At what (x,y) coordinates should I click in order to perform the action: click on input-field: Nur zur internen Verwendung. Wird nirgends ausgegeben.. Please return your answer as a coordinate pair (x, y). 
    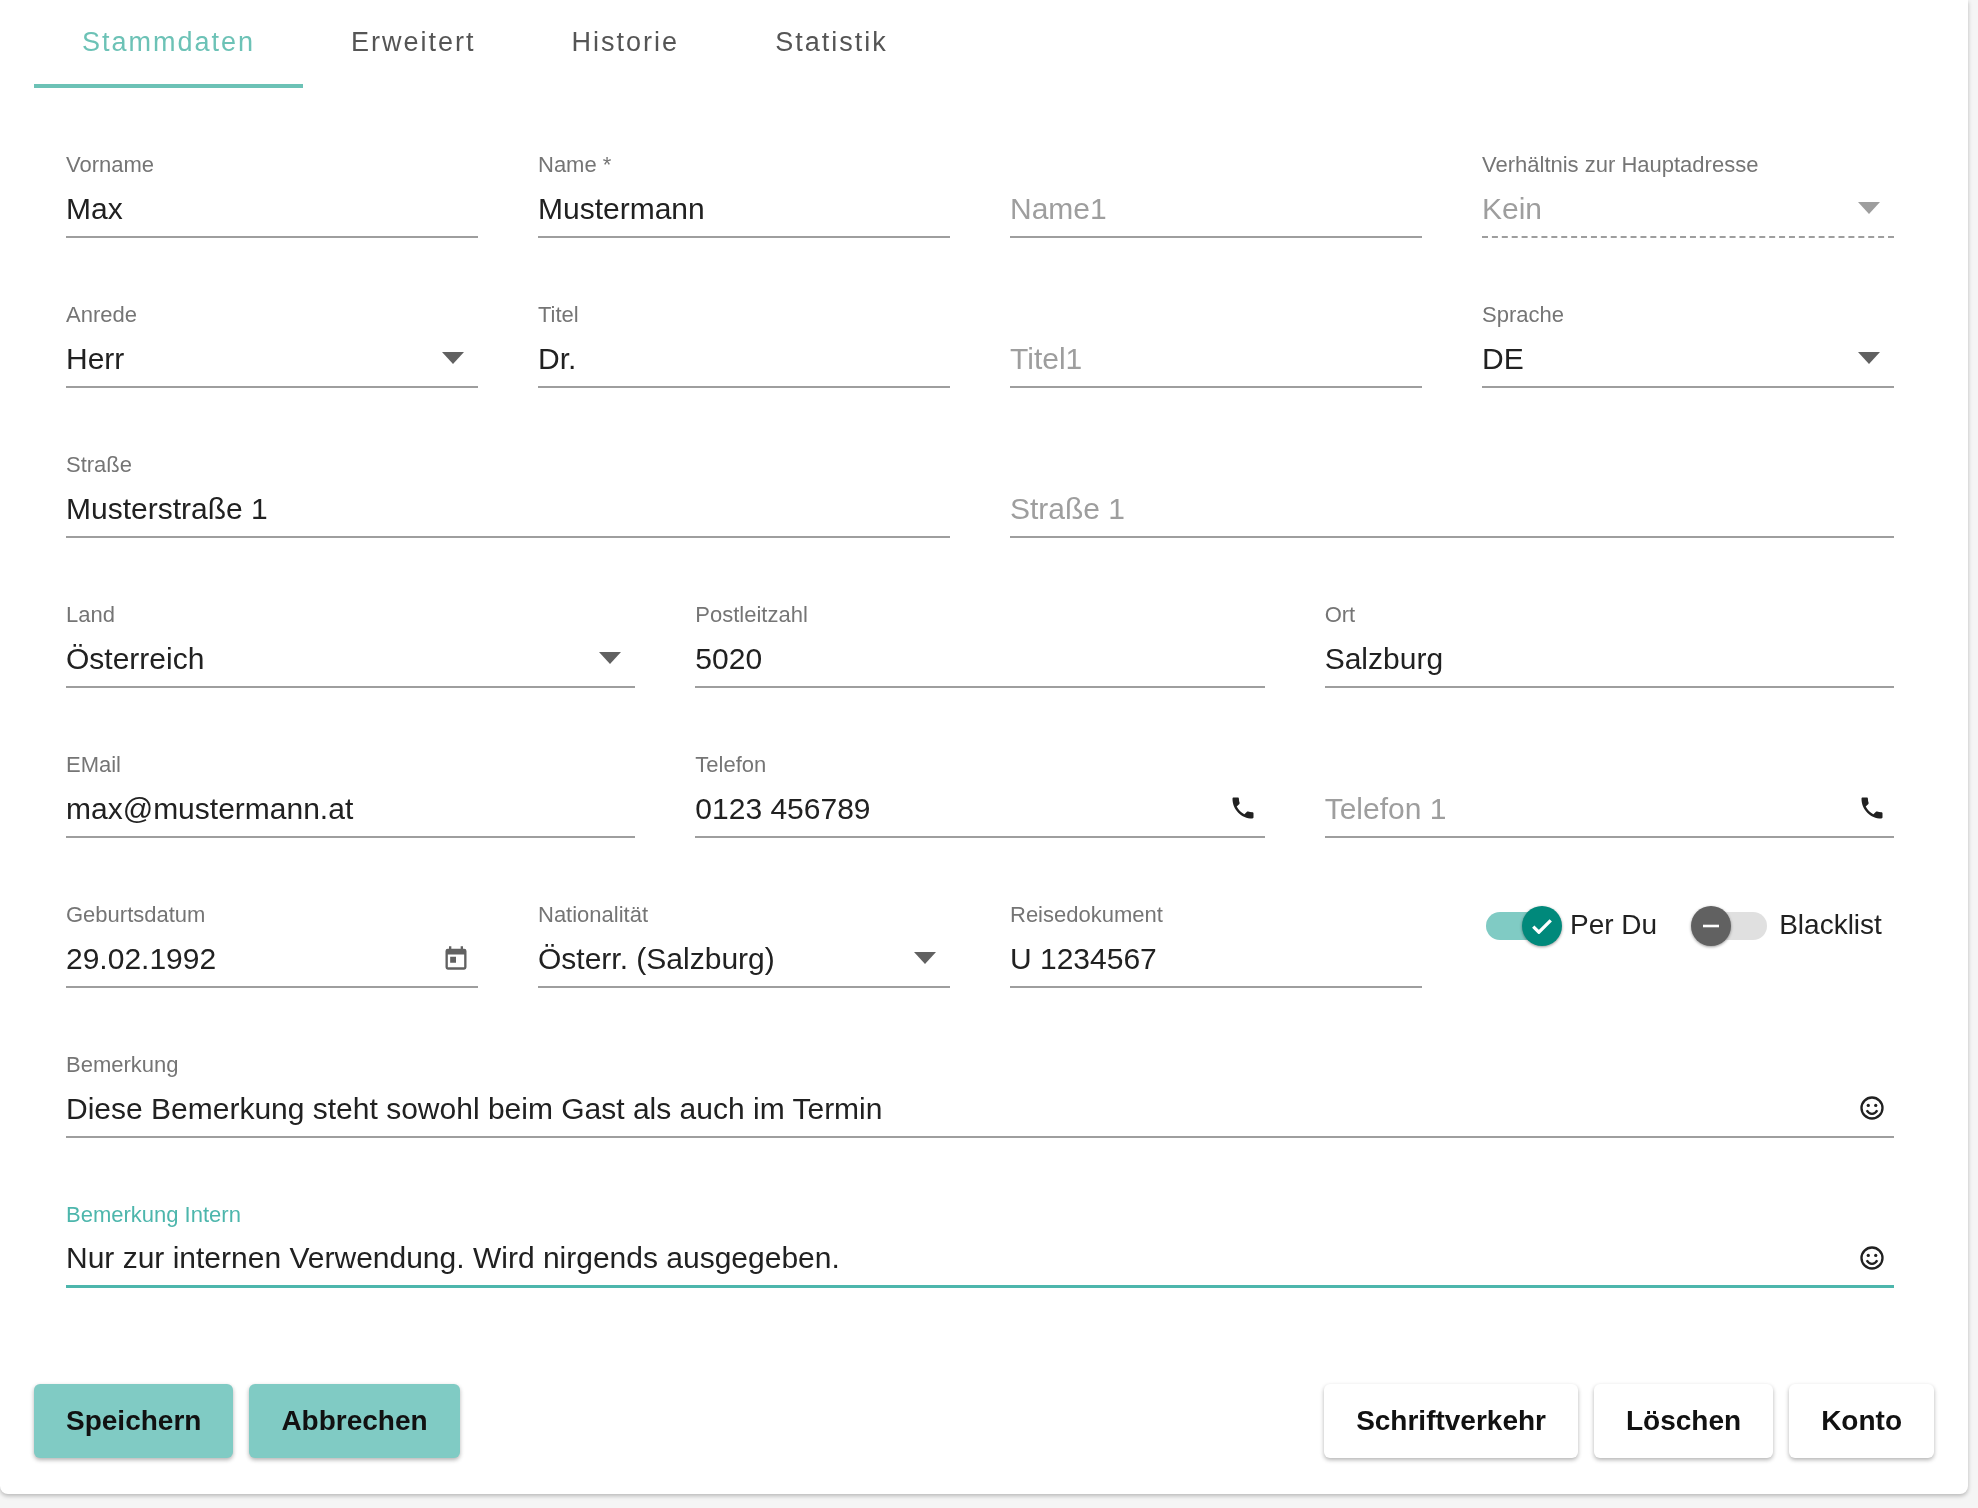
    Looking at the image, I should click on (962, 1257).